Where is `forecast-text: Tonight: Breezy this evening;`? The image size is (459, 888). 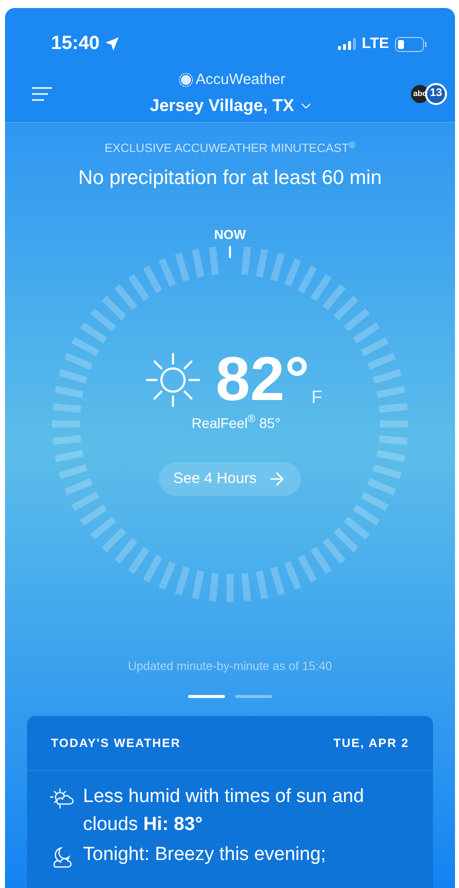
forecast-text: Tonight: Breezy this evening; is located at coordinates (204, 855).